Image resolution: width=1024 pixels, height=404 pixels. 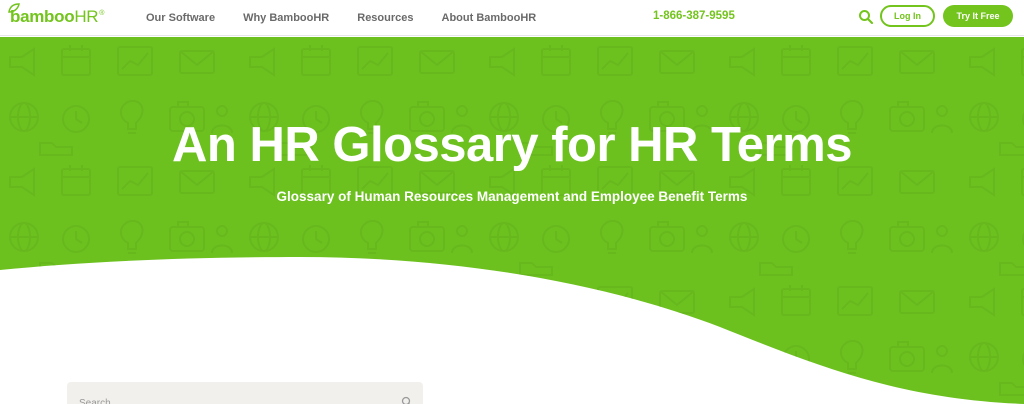 I want to click on login-button: Log In, so click(x=907, y=16).